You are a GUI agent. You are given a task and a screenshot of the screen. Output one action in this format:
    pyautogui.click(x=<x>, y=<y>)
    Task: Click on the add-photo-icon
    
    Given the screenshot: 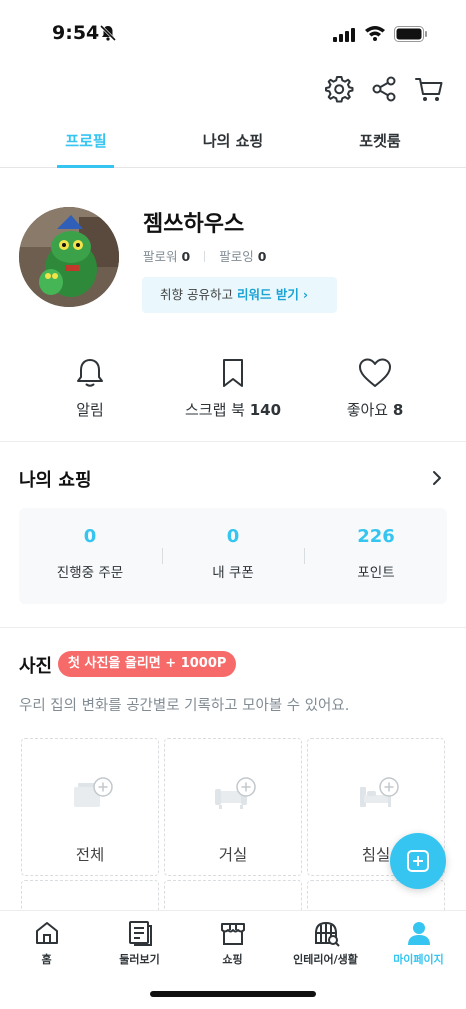 What is the action you would take?
    pyautogui.click(x=93, y=792)
    